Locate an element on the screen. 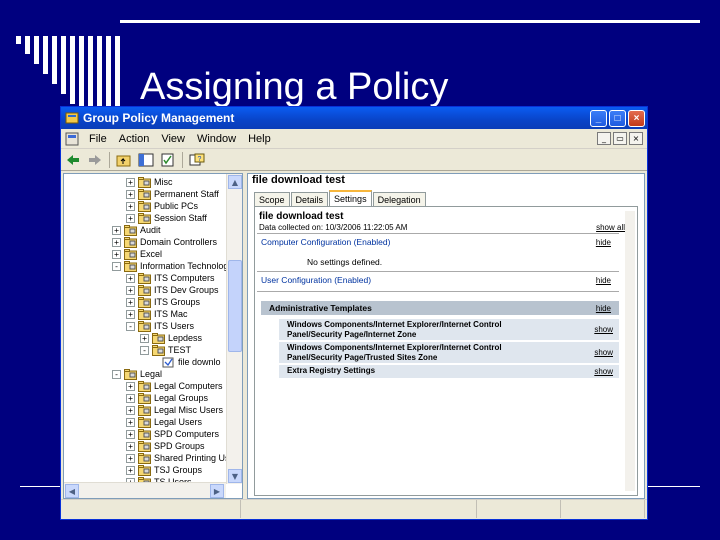  status-panel is located at coordinates (603, 509).